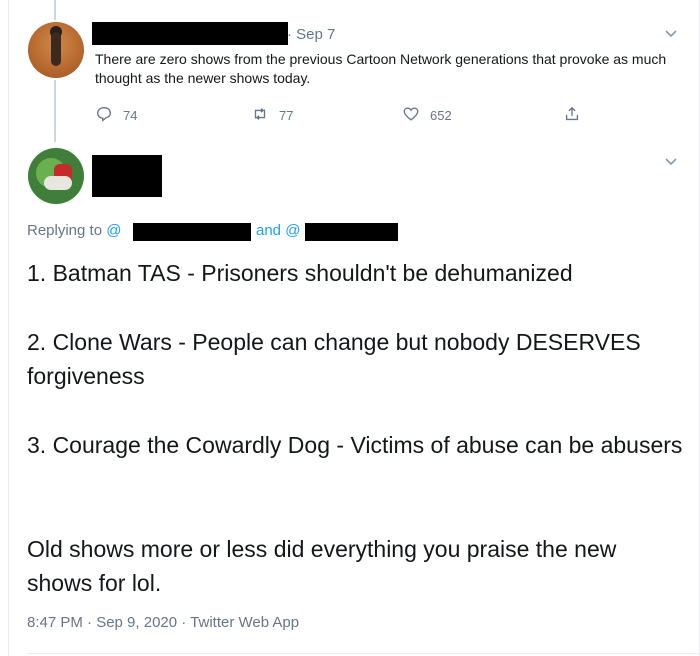 The height and width of the screenshot is (656, 700). I want to click on reply-icon, so click(104, 115).